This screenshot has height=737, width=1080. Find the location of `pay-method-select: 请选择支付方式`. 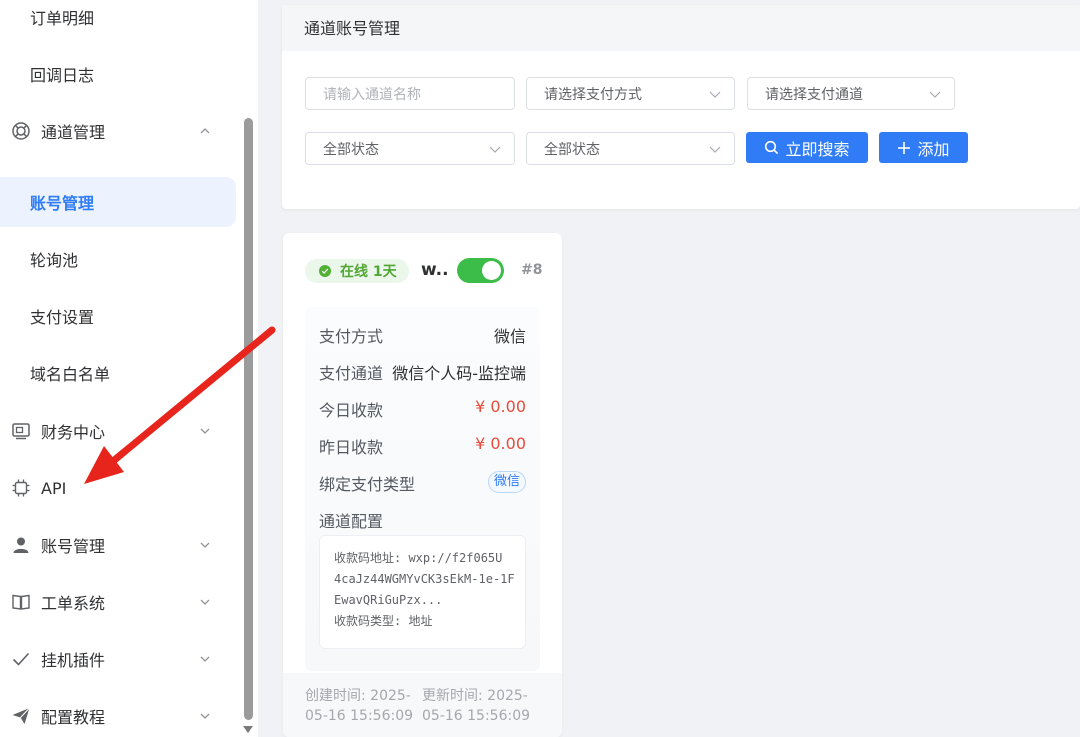

pay-method-select: 请选择支付方式 is located at coordinates (630, 93).